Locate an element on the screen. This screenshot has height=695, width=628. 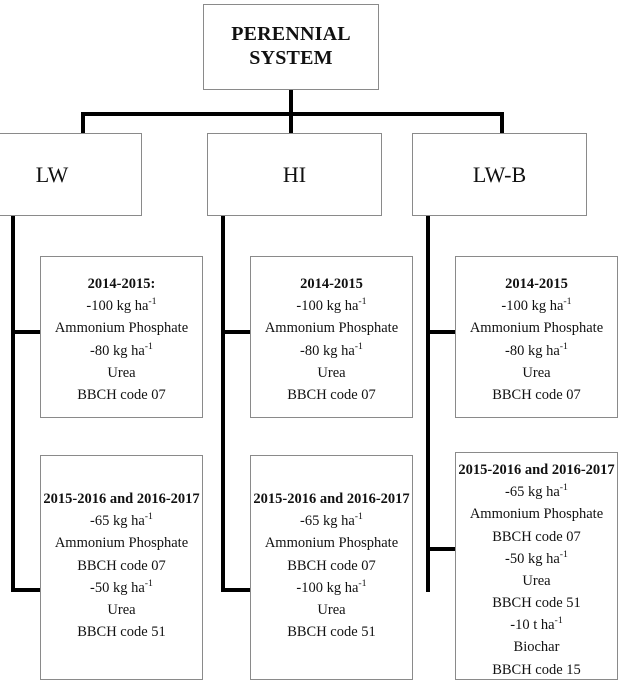
connector-trunk-hi is located at coordinates (223, 404).